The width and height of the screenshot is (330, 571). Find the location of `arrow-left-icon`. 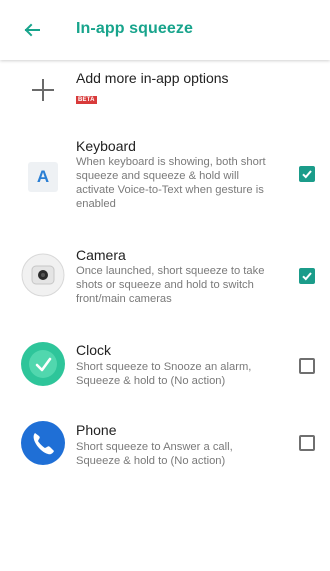

arrow-left-icon is located at coordinates (32, 30).